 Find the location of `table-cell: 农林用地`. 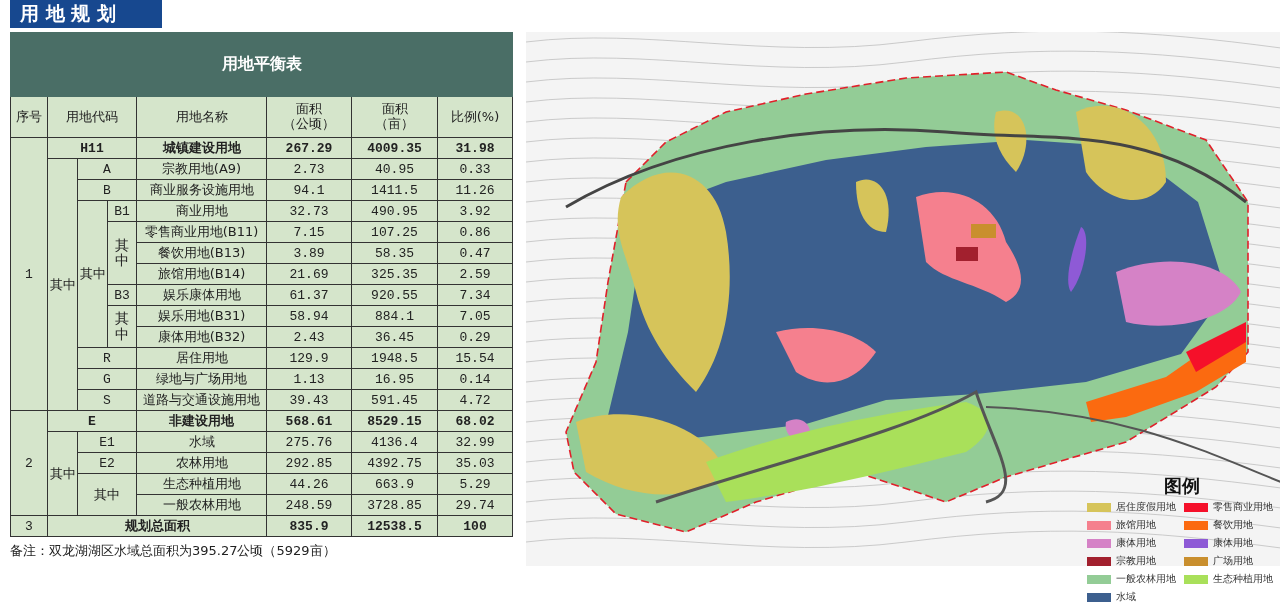

table-cell: 农林用地 is located at coordinates (201, 463).